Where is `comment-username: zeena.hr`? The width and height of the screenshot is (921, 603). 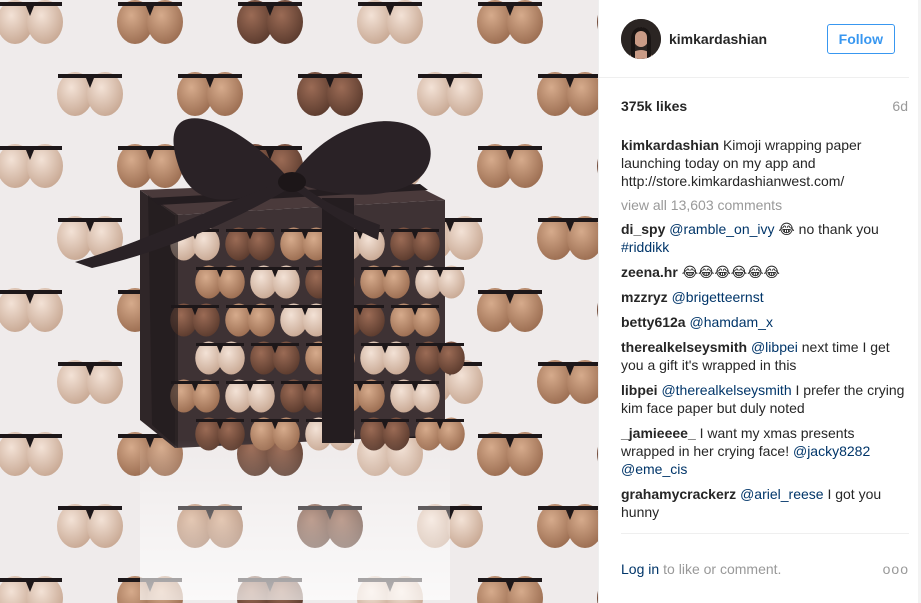
comment-username: zeena.hr is located at coordinates (649, 272).